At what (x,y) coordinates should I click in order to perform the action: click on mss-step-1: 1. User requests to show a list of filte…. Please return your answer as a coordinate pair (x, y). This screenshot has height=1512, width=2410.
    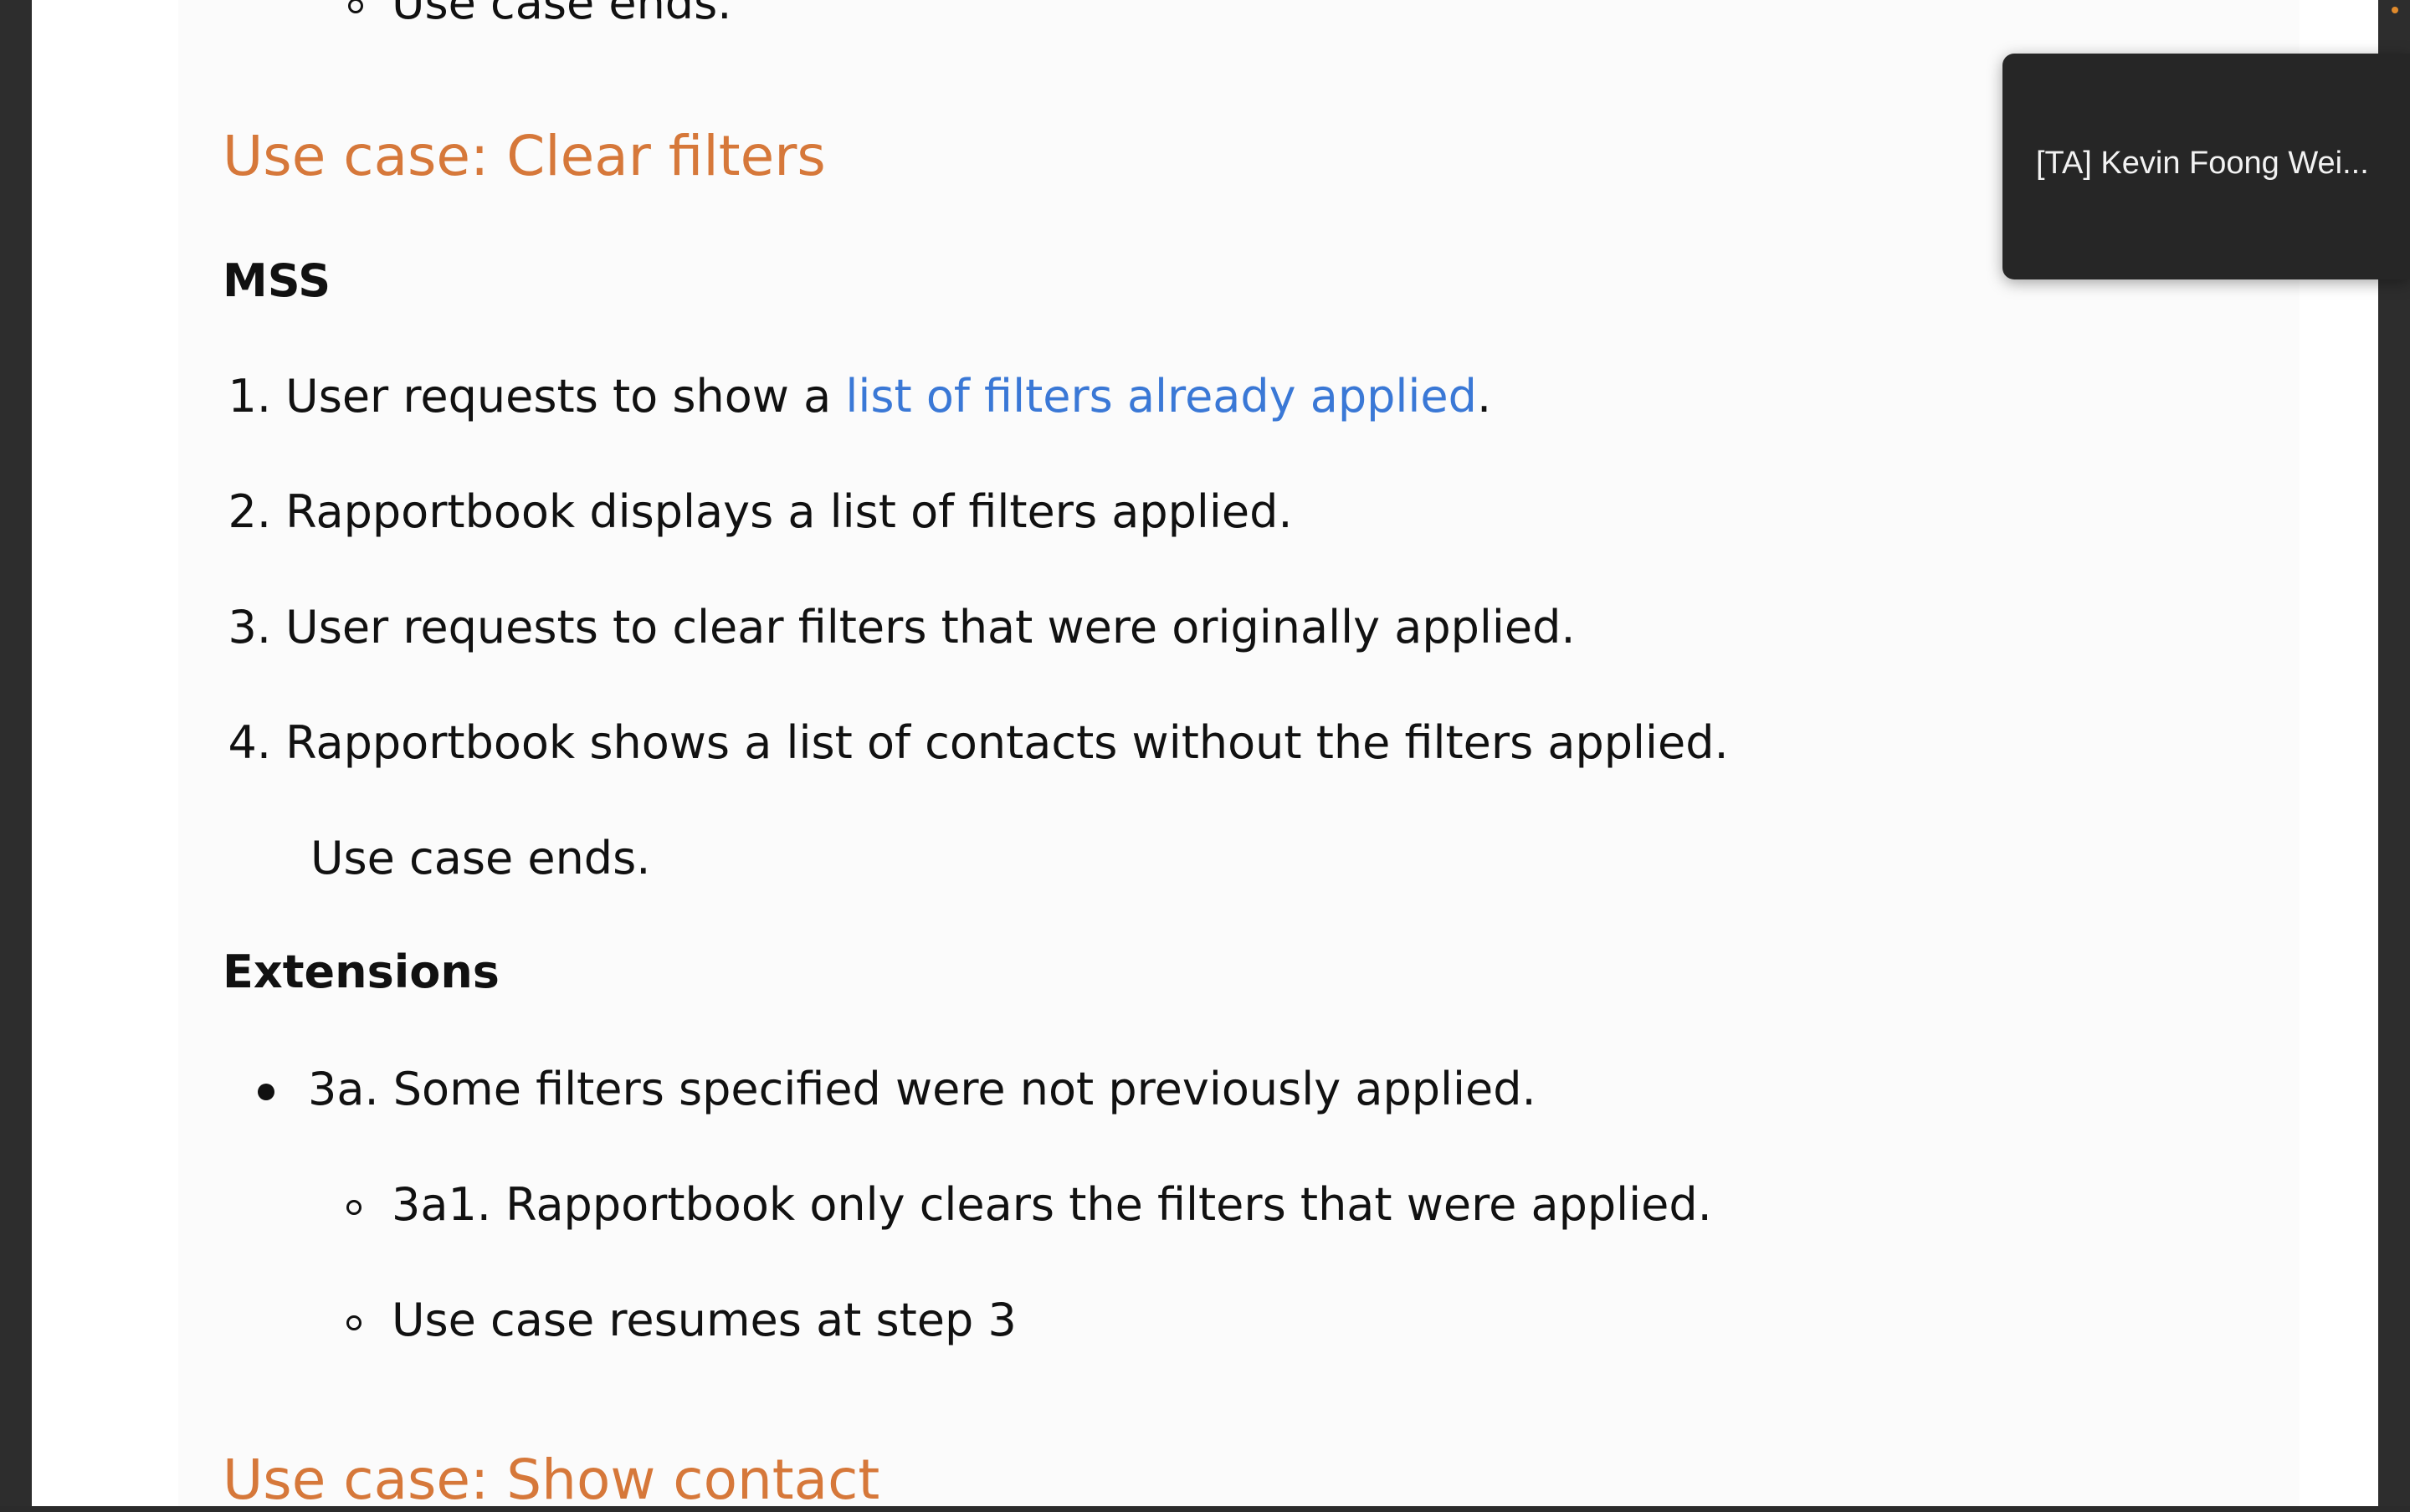
    Looking at the image, I should click on (860, 396).